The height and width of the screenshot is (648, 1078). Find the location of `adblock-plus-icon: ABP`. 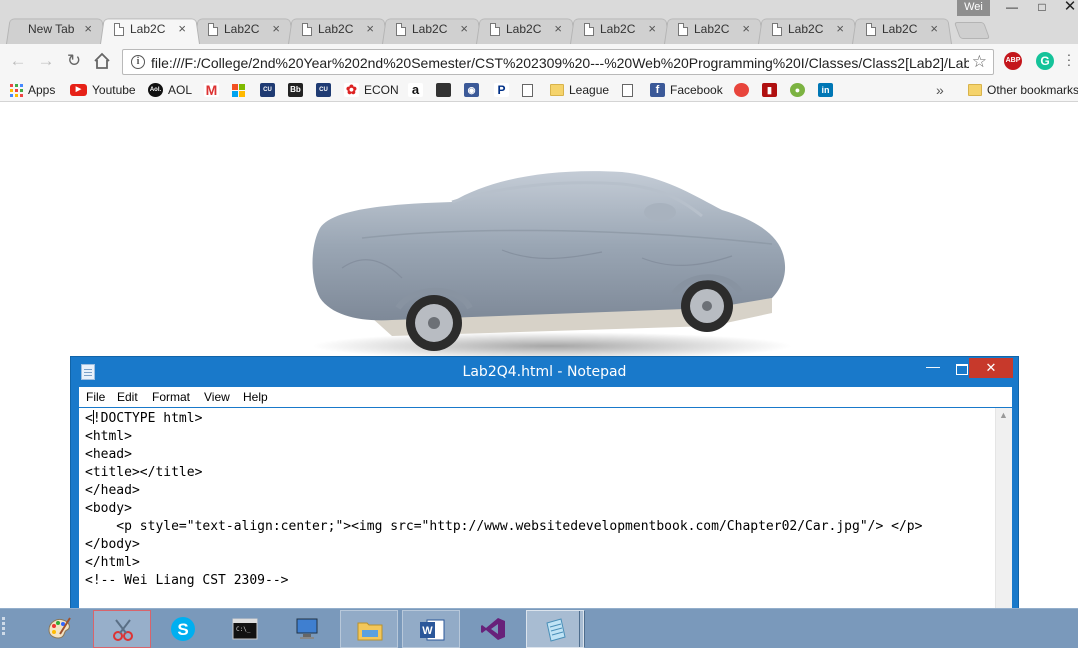

adblock-plus-icon: ABP is located at coordinates (1013, 61).